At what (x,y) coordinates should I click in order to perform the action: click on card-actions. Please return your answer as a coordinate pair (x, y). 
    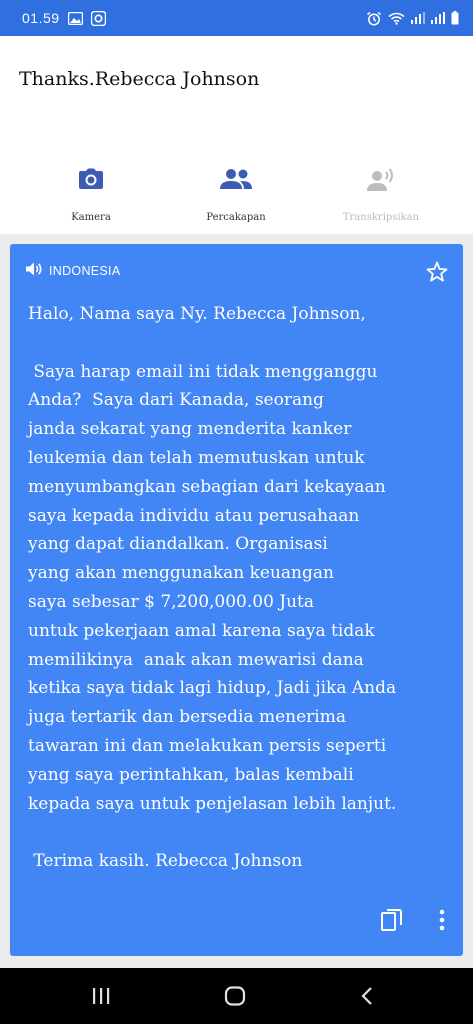
    Looking at the image, I should click on (413, 922).